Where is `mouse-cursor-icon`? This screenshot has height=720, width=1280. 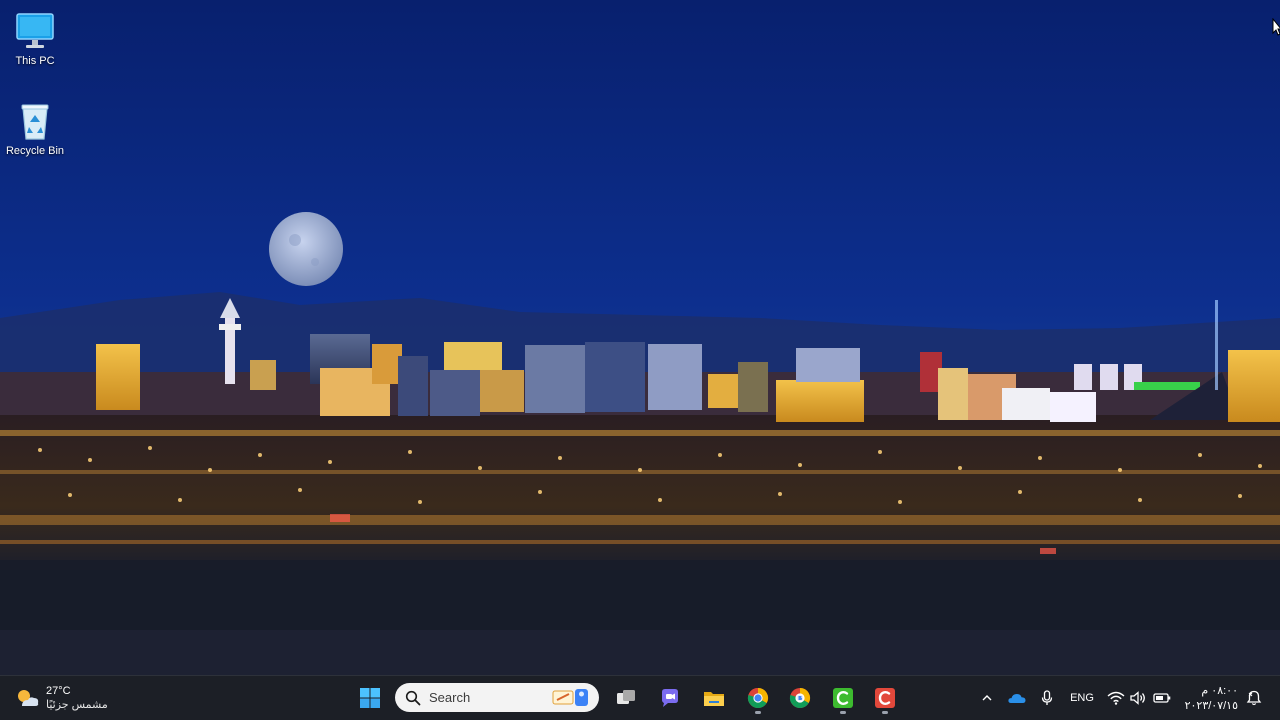 mouse-cursor-icon is located at coordinates (1276, 26).